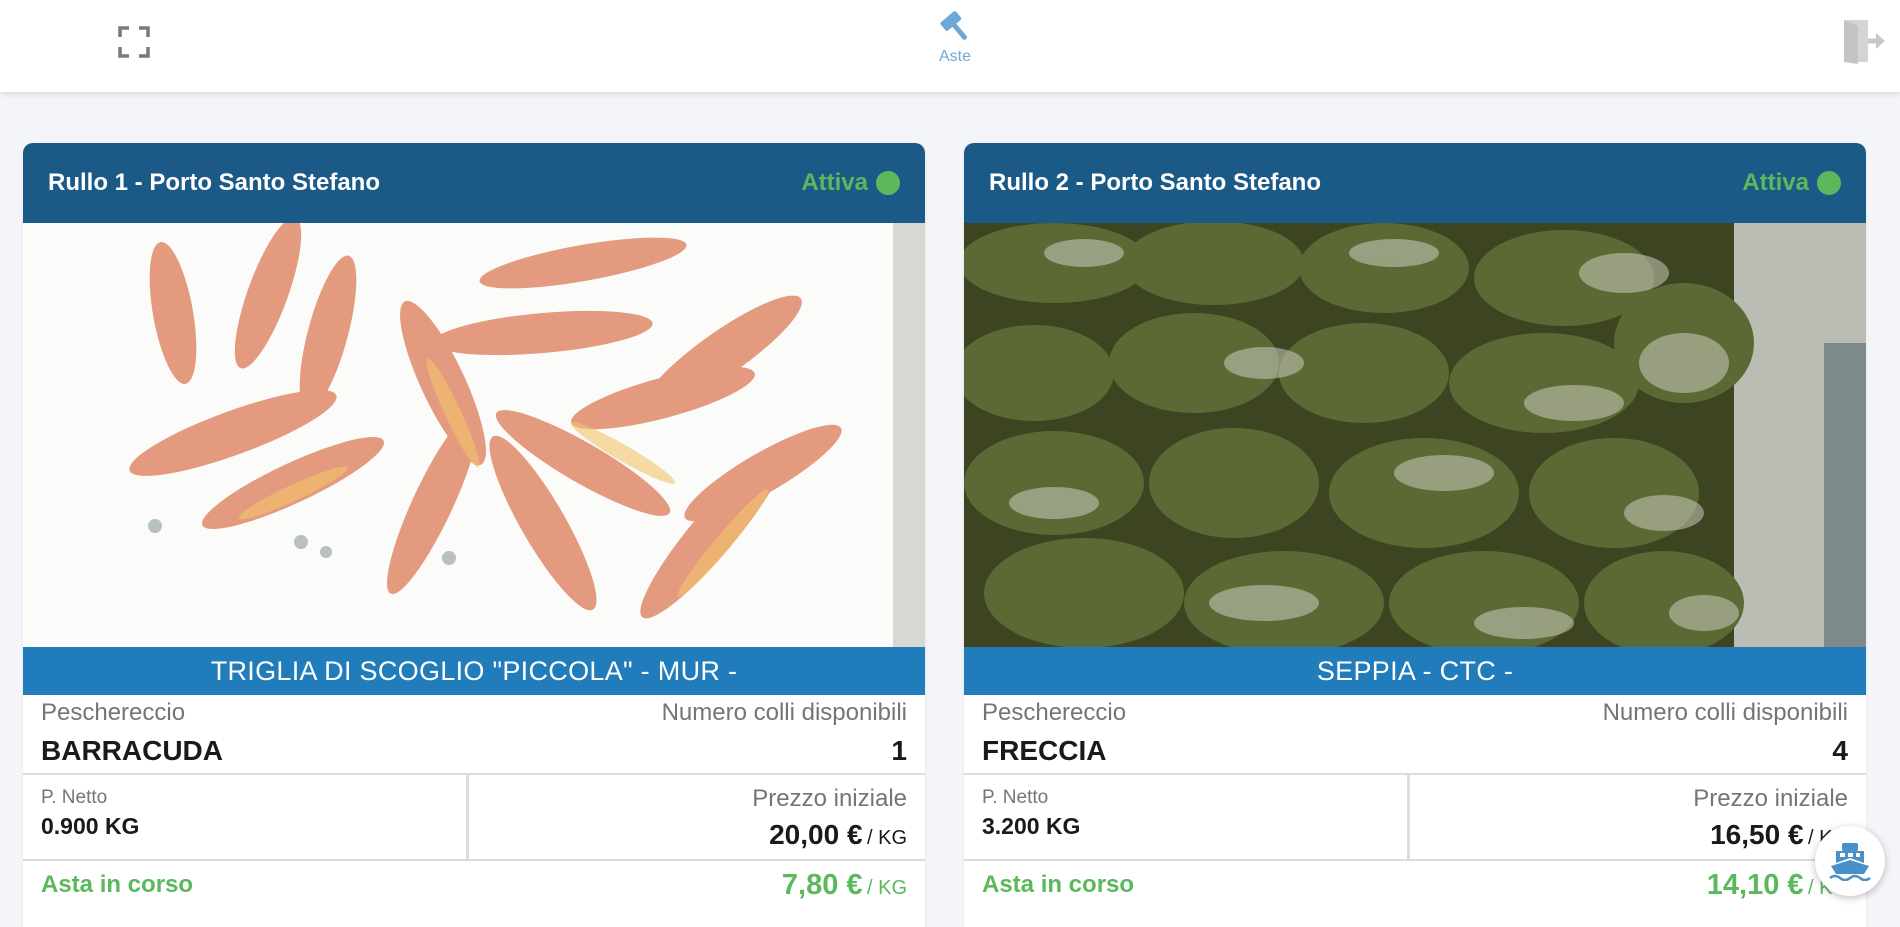 The height and width of the screenshot is (927, 1900). I want to click on packages-count: 4, so click(1840, 750).